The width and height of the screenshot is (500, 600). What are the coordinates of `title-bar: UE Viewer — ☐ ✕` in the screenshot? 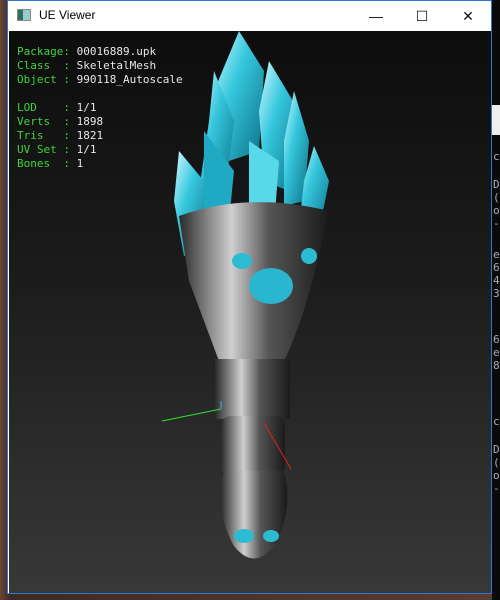 It's located at (249, 16).